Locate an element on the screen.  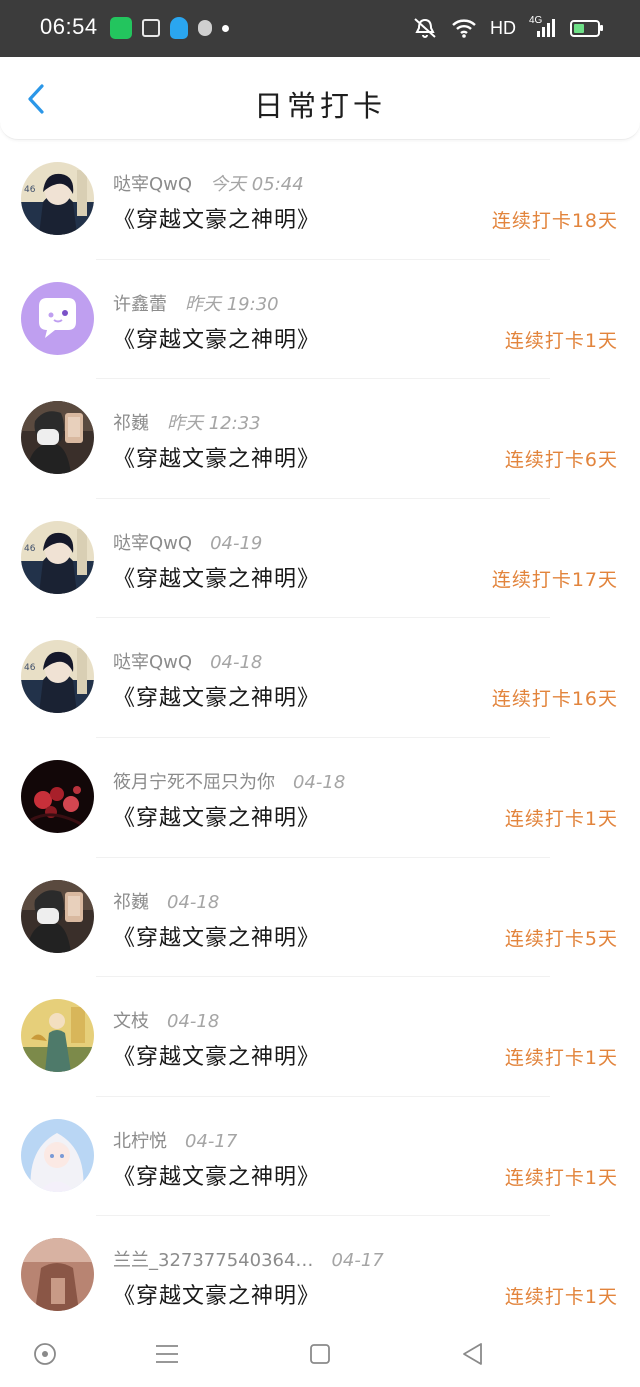
wifi-icon is located at coordinates (464, 28).